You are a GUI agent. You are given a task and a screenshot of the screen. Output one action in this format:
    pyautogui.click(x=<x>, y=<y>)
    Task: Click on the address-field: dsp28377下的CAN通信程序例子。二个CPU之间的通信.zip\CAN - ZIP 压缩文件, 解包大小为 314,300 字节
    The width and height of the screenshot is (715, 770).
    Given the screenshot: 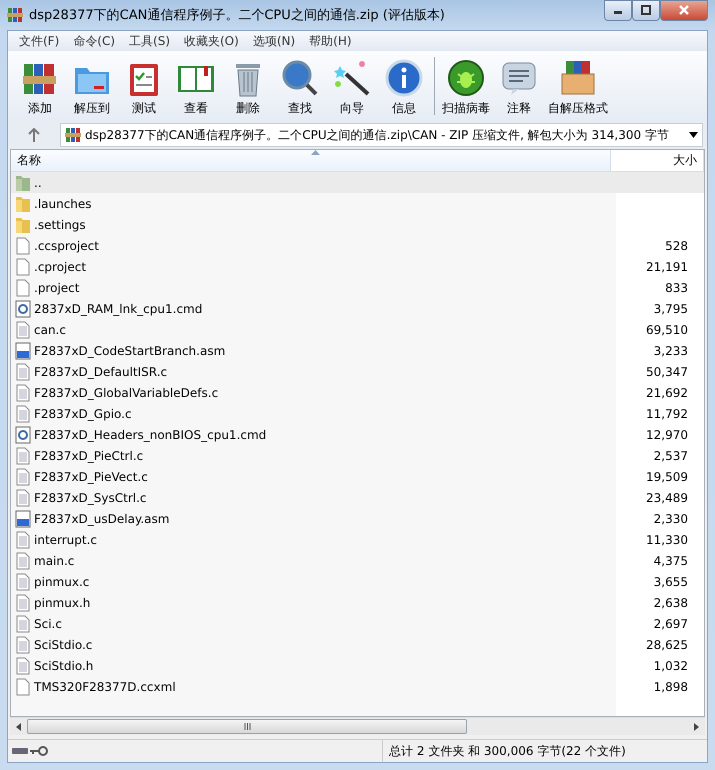 What is the action you would take?
    pyautogui.click(x=381, y=135)
    